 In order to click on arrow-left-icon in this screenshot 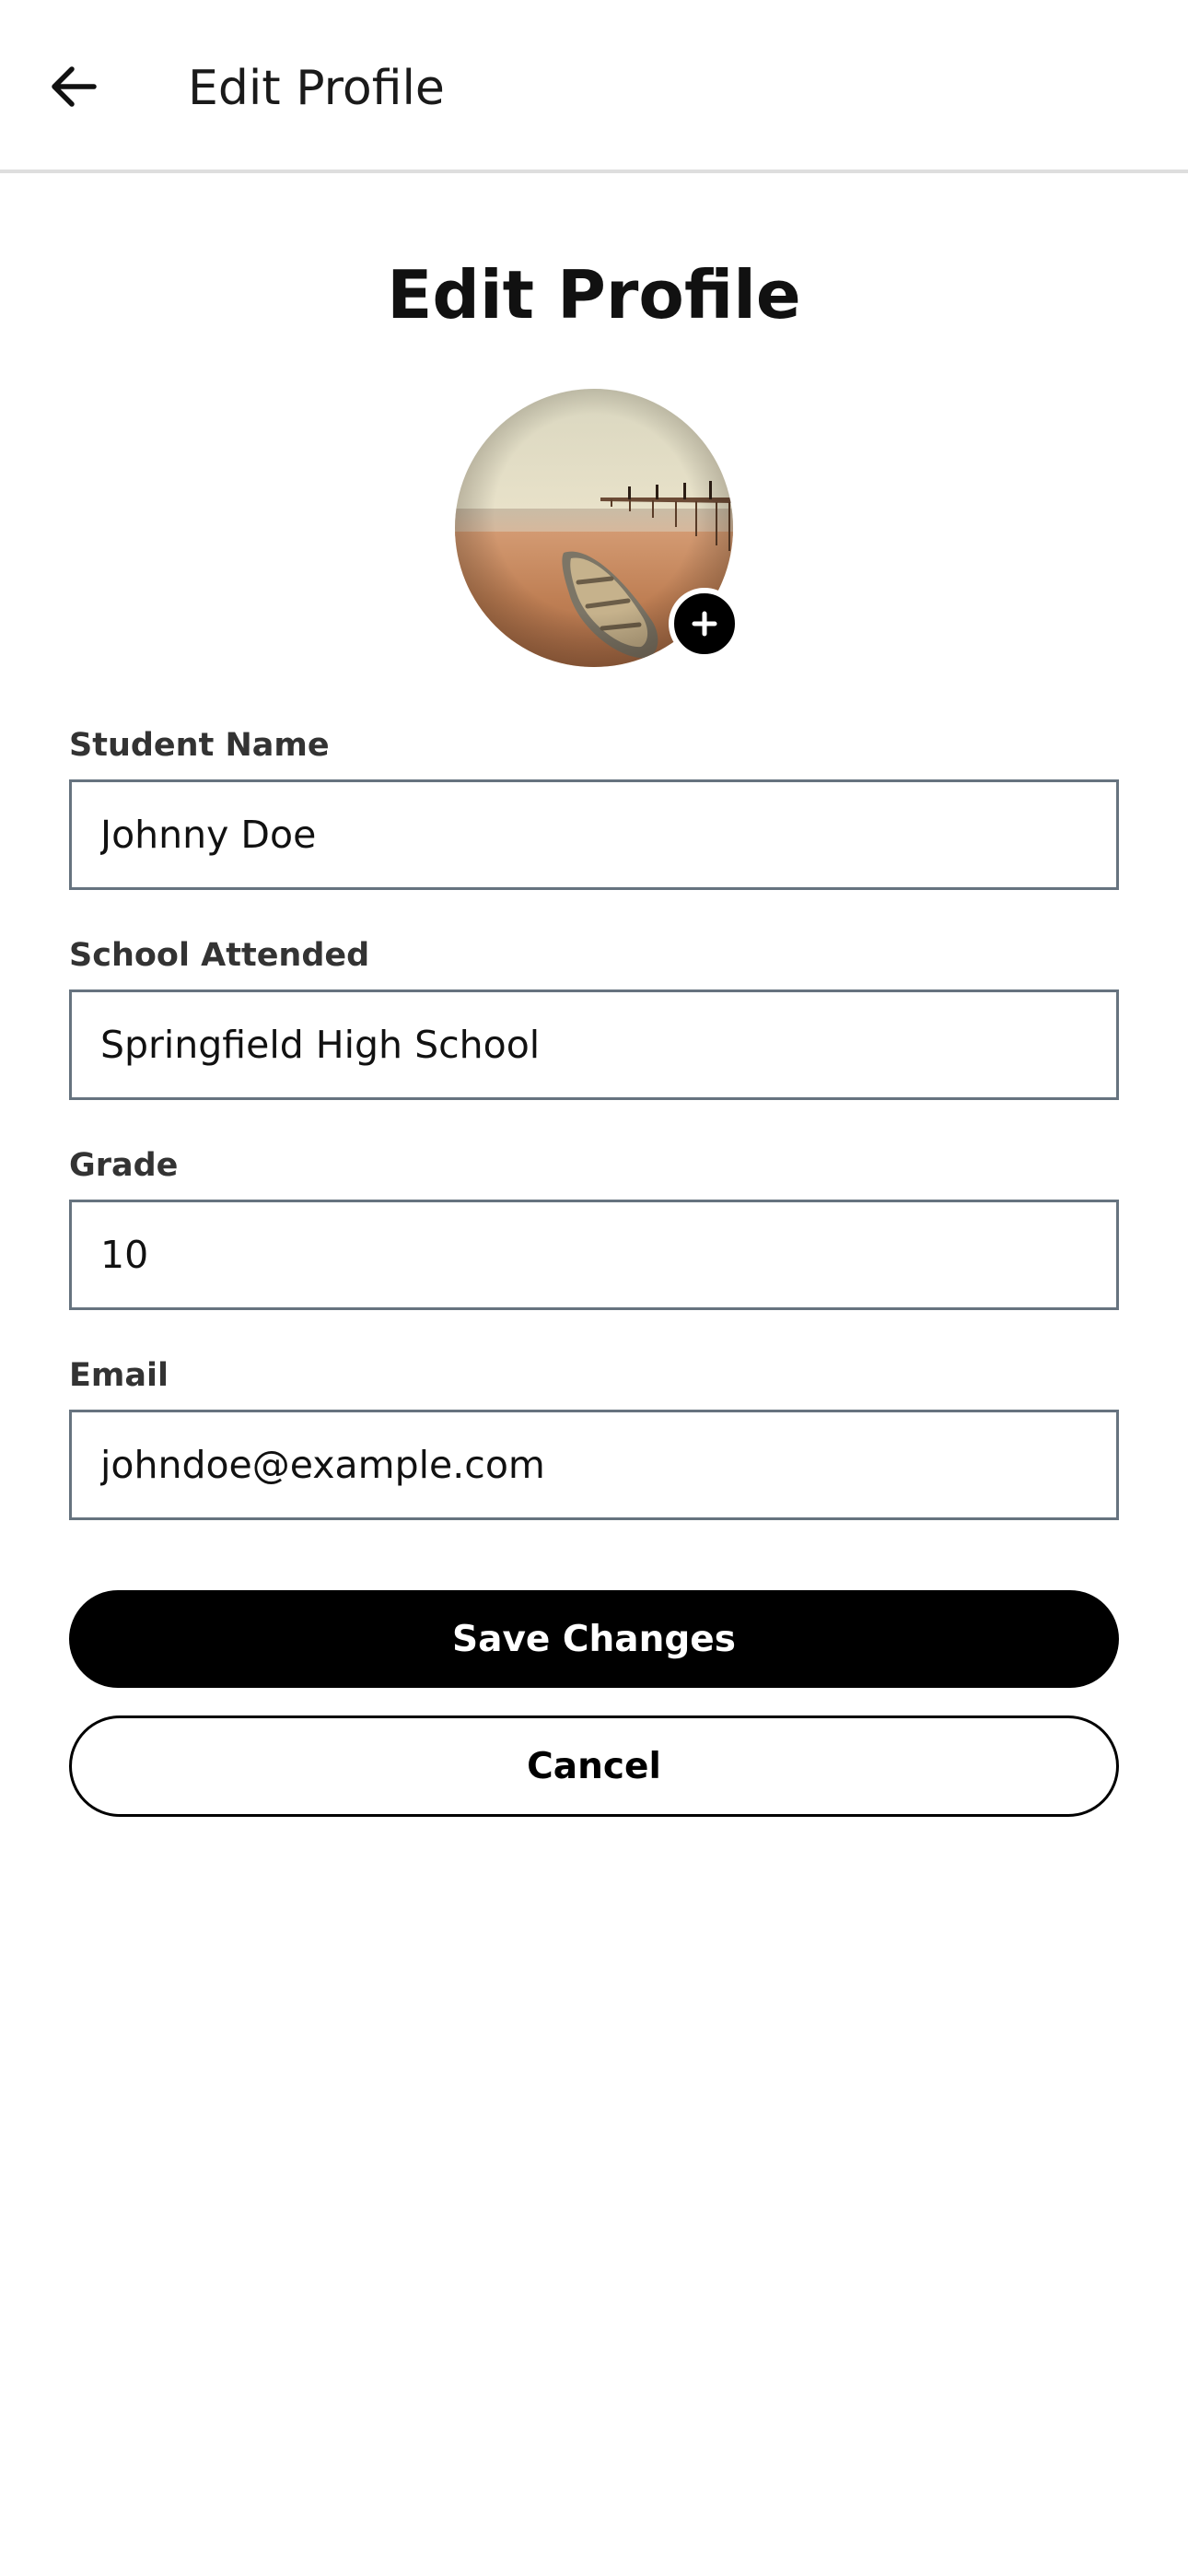, I will do `click(74, 86)`.